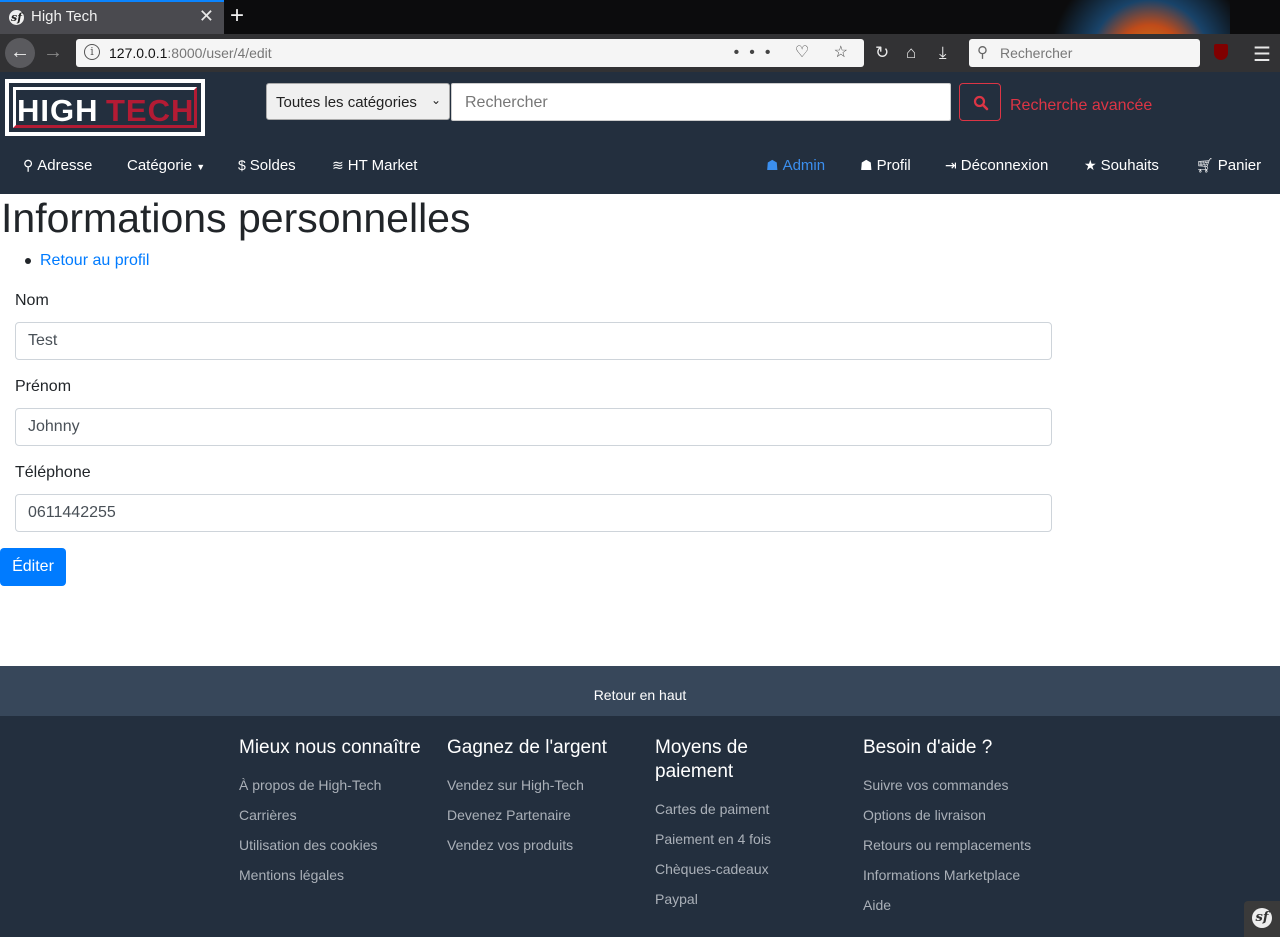 The height and width of the screenshot is (937, 1280). What do you see at coordinates (1084, 53) in the screenshot?
I see `browser-search-bar: ⚲ Rechercher` at bounding box center [1084, 53].